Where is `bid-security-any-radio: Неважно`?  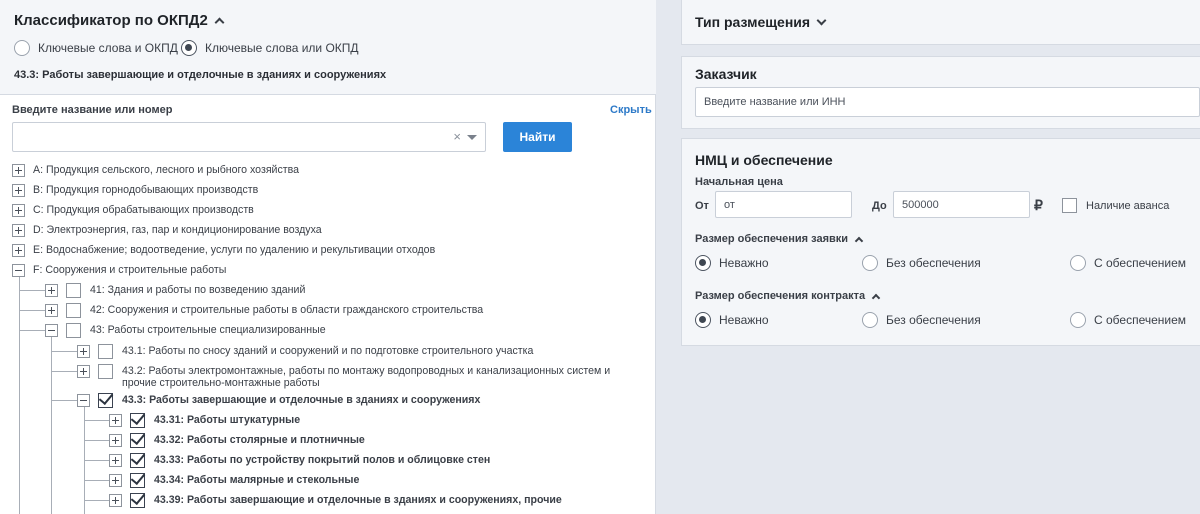 bid-security-any-radio: Неважно is located at coordinates (732, 263).